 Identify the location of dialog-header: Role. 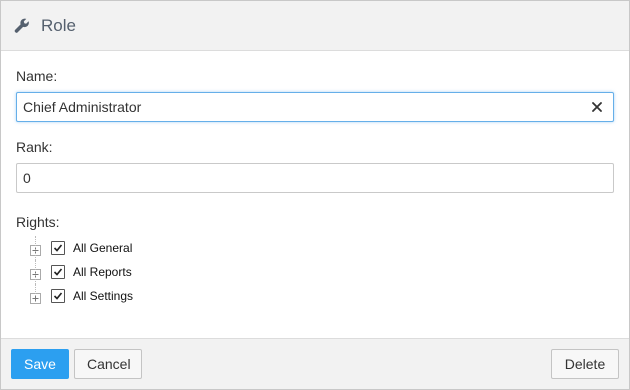
(315, 26).